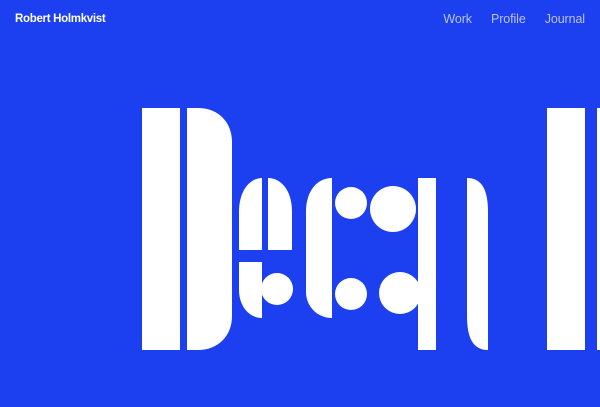 This screenshot has height=407, width=600. I want to click on hero-letter-a, so click(403, 264).